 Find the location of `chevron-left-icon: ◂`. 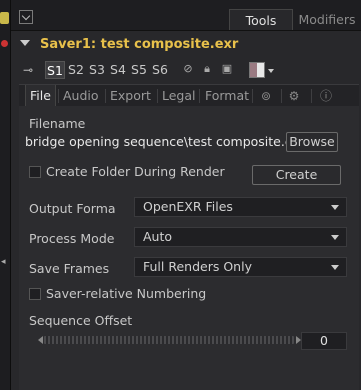

chevron-left-icon: ◂ is located at coordinates (5, 262).